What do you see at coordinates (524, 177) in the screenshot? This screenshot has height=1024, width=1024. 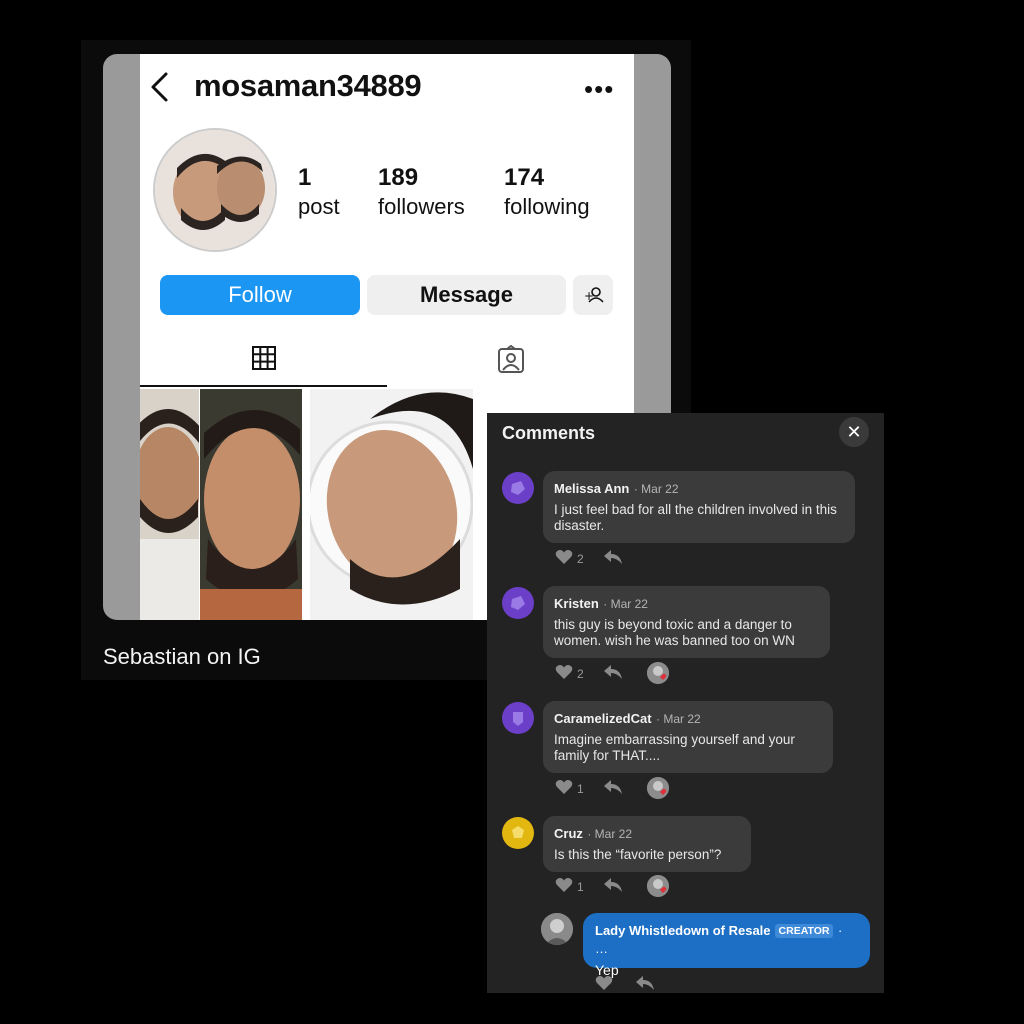 I see `following-count: 174` at bounding box center [524, 177].